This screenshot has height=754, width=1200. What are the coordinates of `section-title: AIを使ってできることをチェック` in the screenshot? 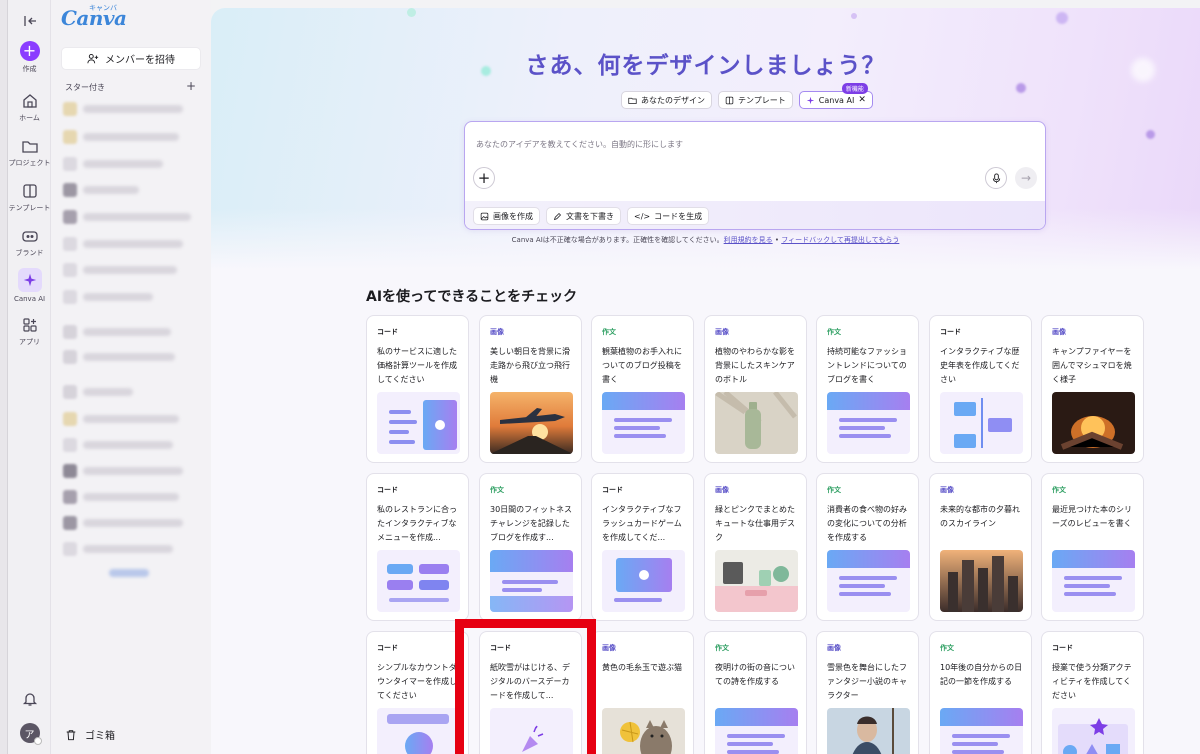 It's located at (472, 297).